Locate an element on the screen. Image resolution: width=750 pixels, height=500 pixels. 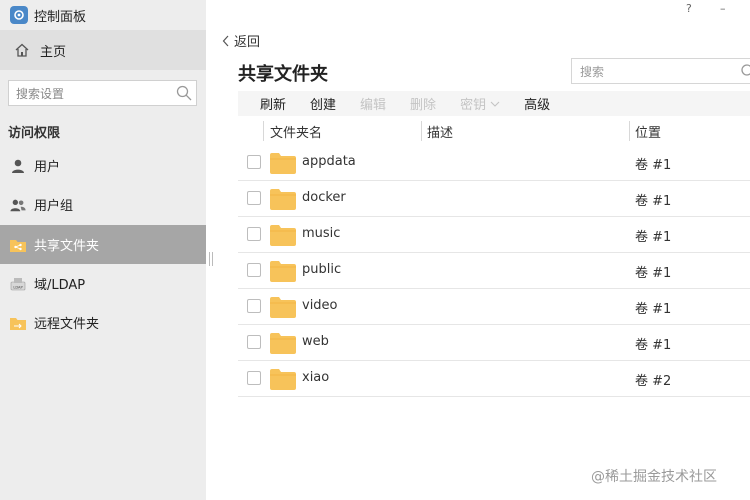
watermark: @稀土掘金技术社区 is located at coordinates (654, 477).